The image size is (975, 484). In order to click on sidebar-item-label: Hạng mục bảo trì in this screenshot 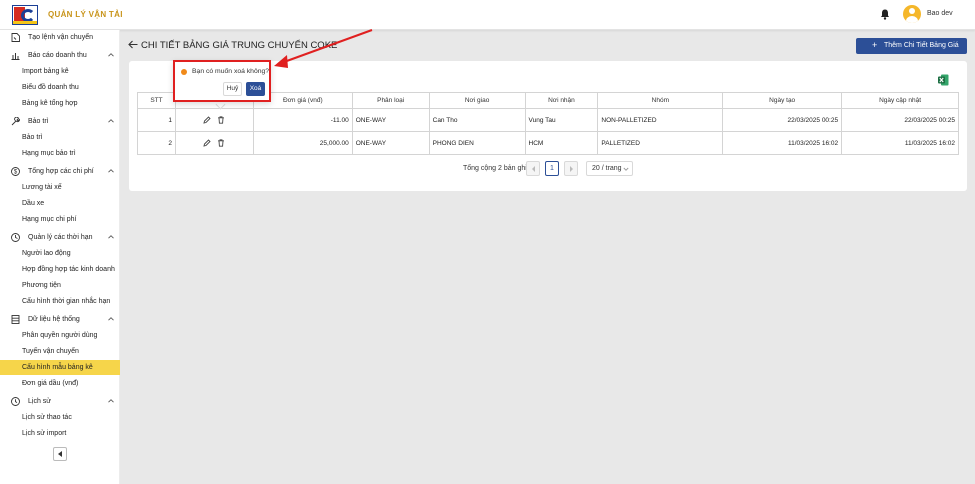, I will do `click(49, 153)`.